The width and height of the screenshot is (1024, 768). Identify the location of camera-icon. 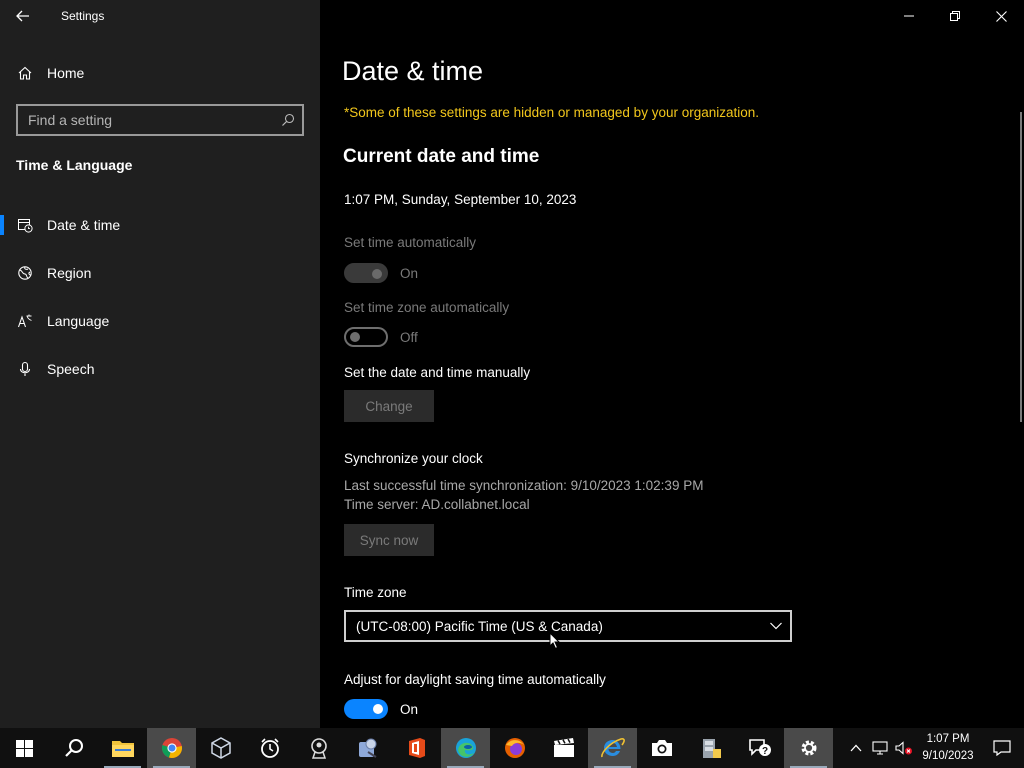
(661, 748).